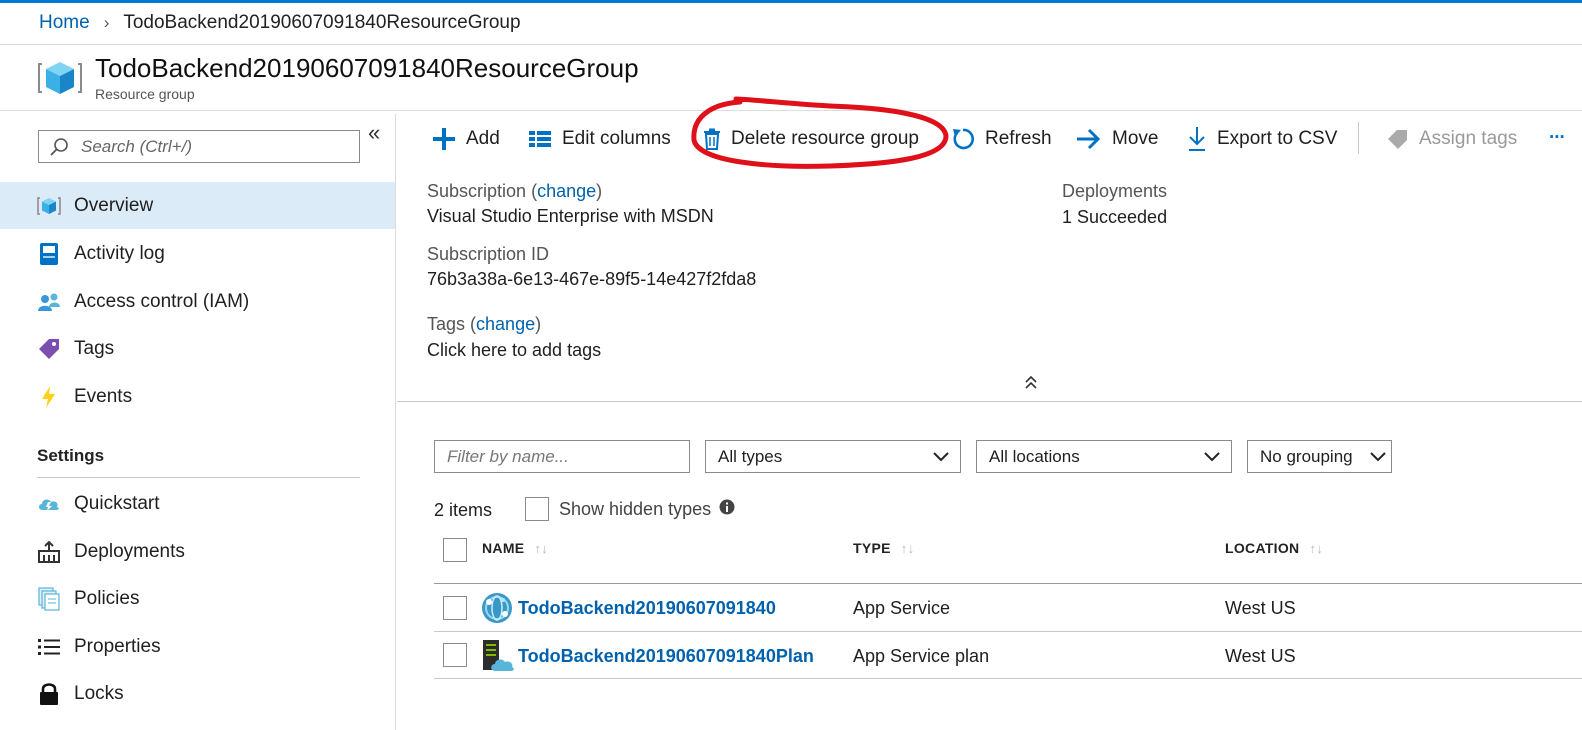 This screenshot has width=1582, height=730. I want to click on edit-columns-label: Edit columns, so click(616, 138).